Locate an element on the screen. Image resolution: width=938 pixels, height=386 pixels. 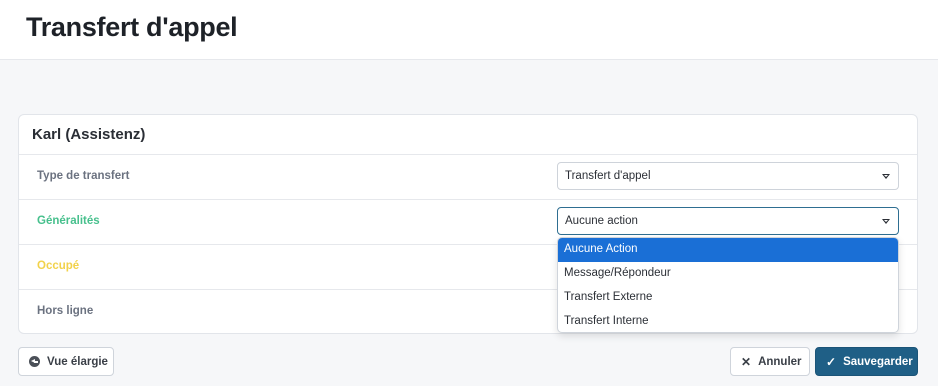
transfer-type-select: Transfert d'appel is located at coordinates (728, 176).